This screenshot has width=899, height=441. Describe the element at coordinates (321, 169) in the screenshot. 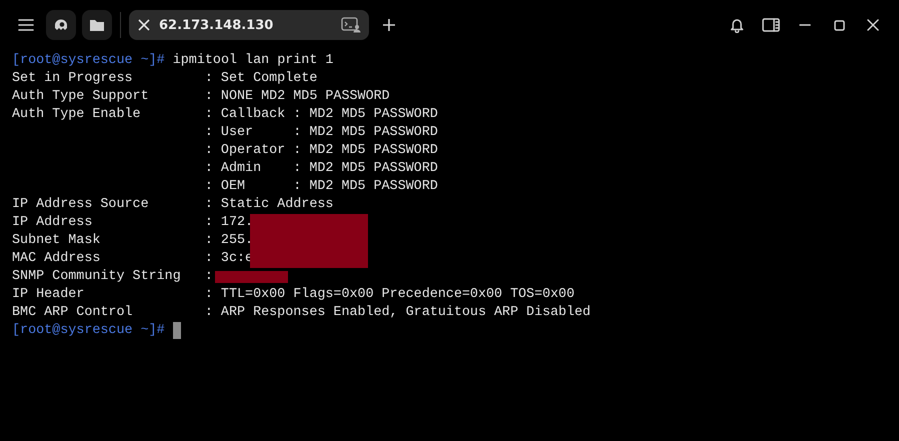

I see `output-line: : Admin : MD2 MD5 PASSWORD` at that location.